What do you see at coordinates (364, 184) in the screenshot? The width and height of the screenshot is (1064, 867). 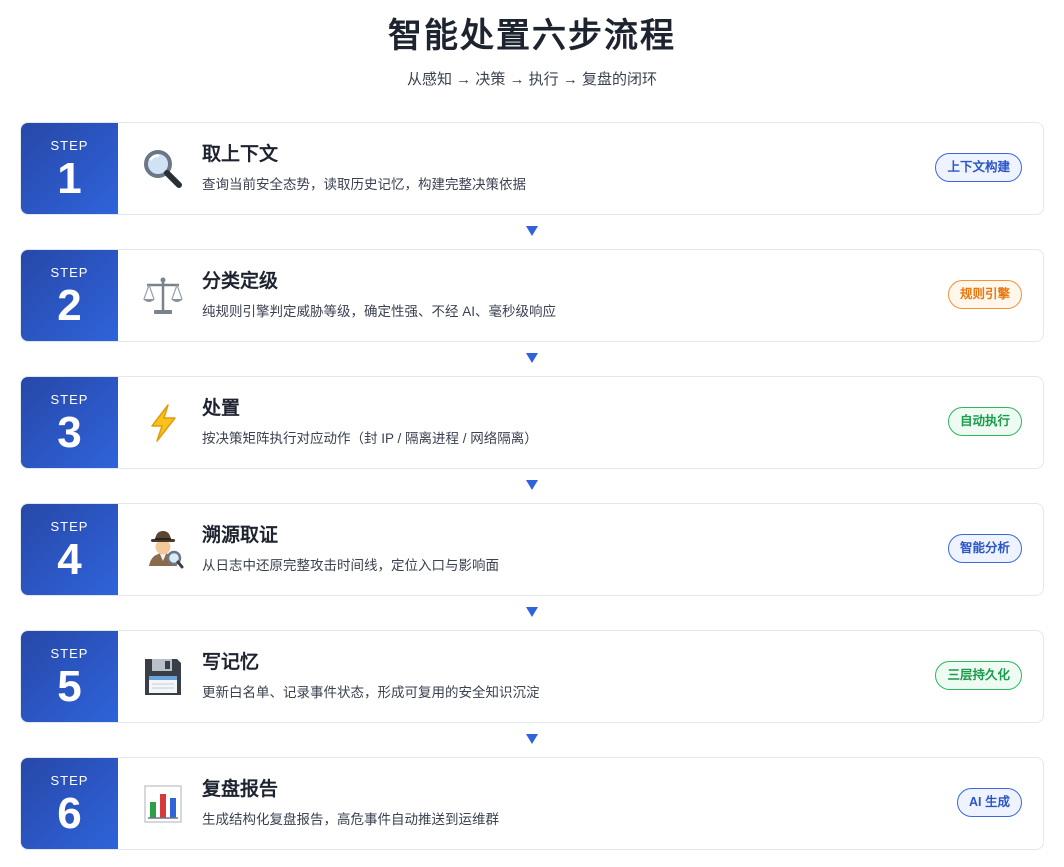 I see `step-description: 查询当前安全态势，读取历史记忆，构建完整决策依据` at bounding box center [364, 184].